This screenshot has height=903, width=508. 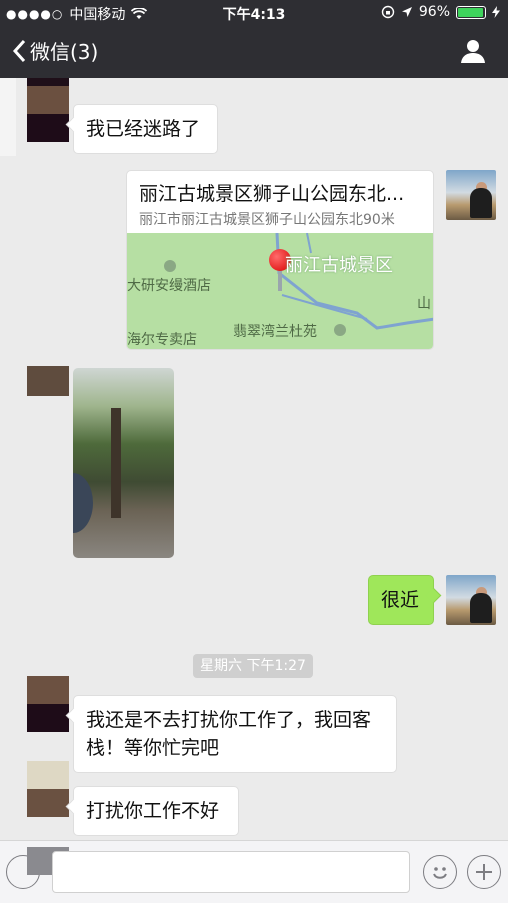 What do you see at coordinates (19, 50) in the screenshot?
I see `chevron-left-icon` at bounding box center [19, 50].